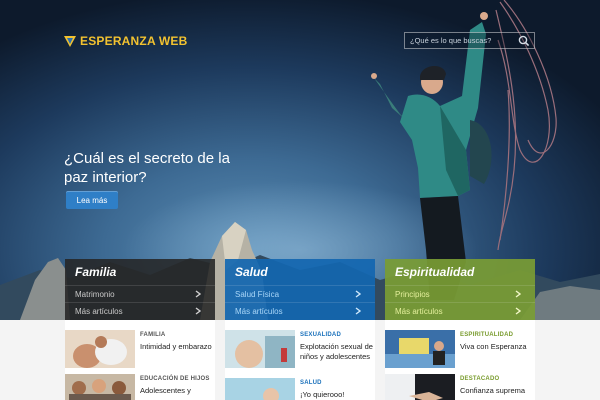 The width and height of the screenshot is (600, 400). Describe the element at coordinates (92, 200) in the screenshot. I see `read-more-button: Lea más` at that location.